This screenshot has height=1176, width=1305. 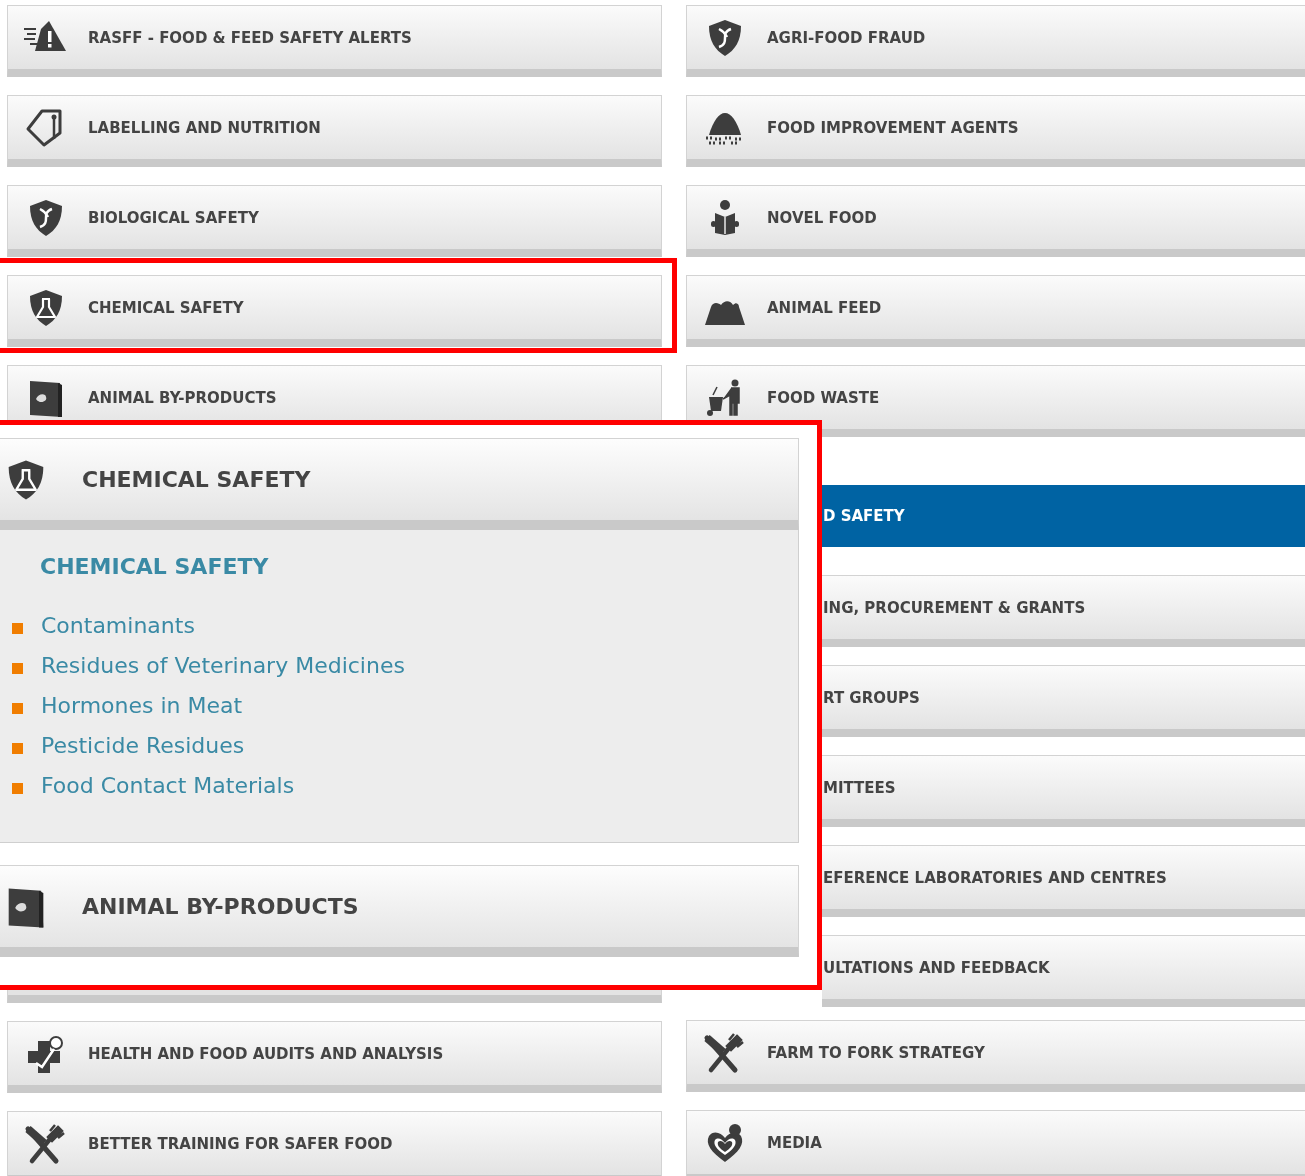 I want to click on menu-button: FOOD IMPROVEMENT AGENTS, so click(x=995, y=131).